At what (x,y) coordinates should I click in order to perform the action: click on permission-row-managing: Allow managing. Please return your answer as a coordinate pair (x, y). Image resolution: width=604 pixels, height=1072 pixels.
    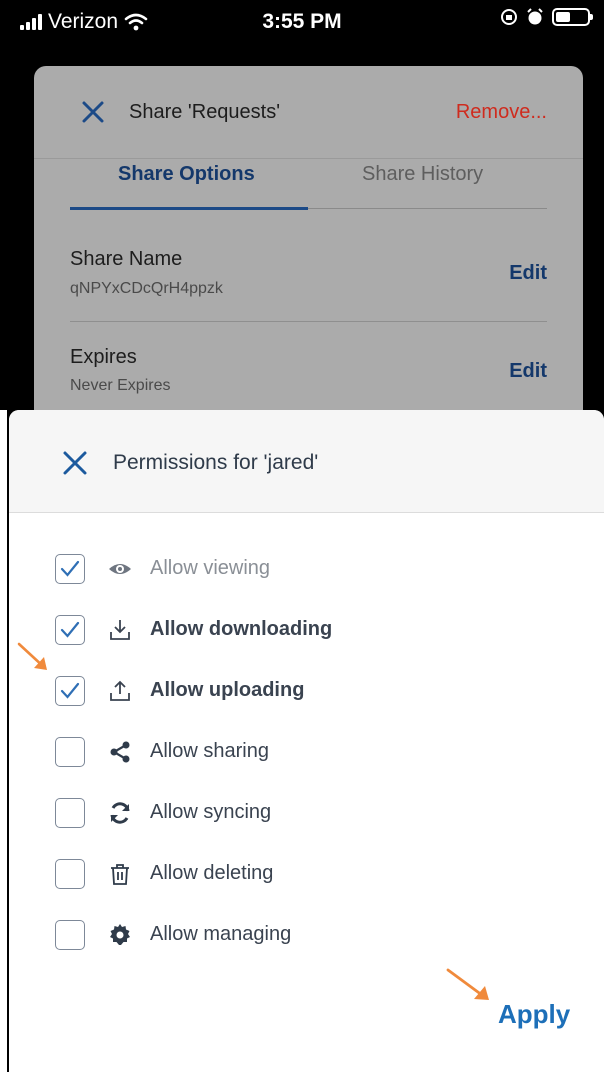
    Looking at the image, I should click on (306, 942).